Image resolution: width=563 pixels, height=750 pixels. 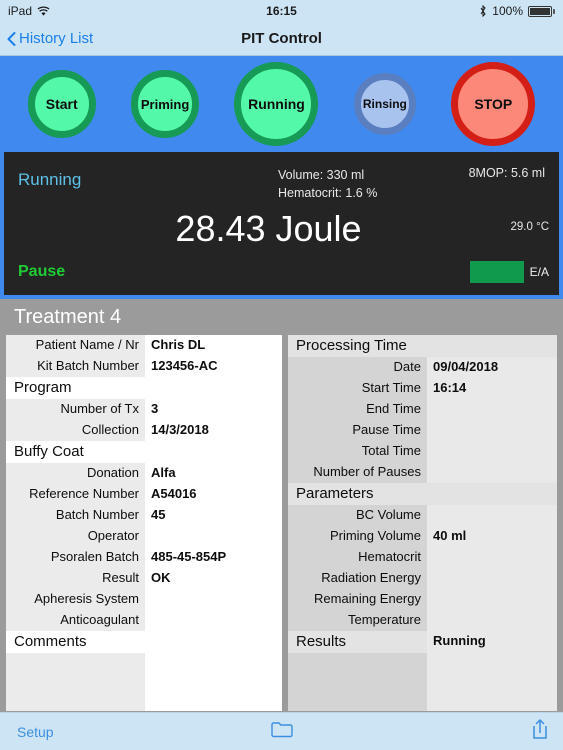 What do you see at coordinates (43, 11) in the screenshot?
I see `wifi-icon` at bounding box center [43, 11].